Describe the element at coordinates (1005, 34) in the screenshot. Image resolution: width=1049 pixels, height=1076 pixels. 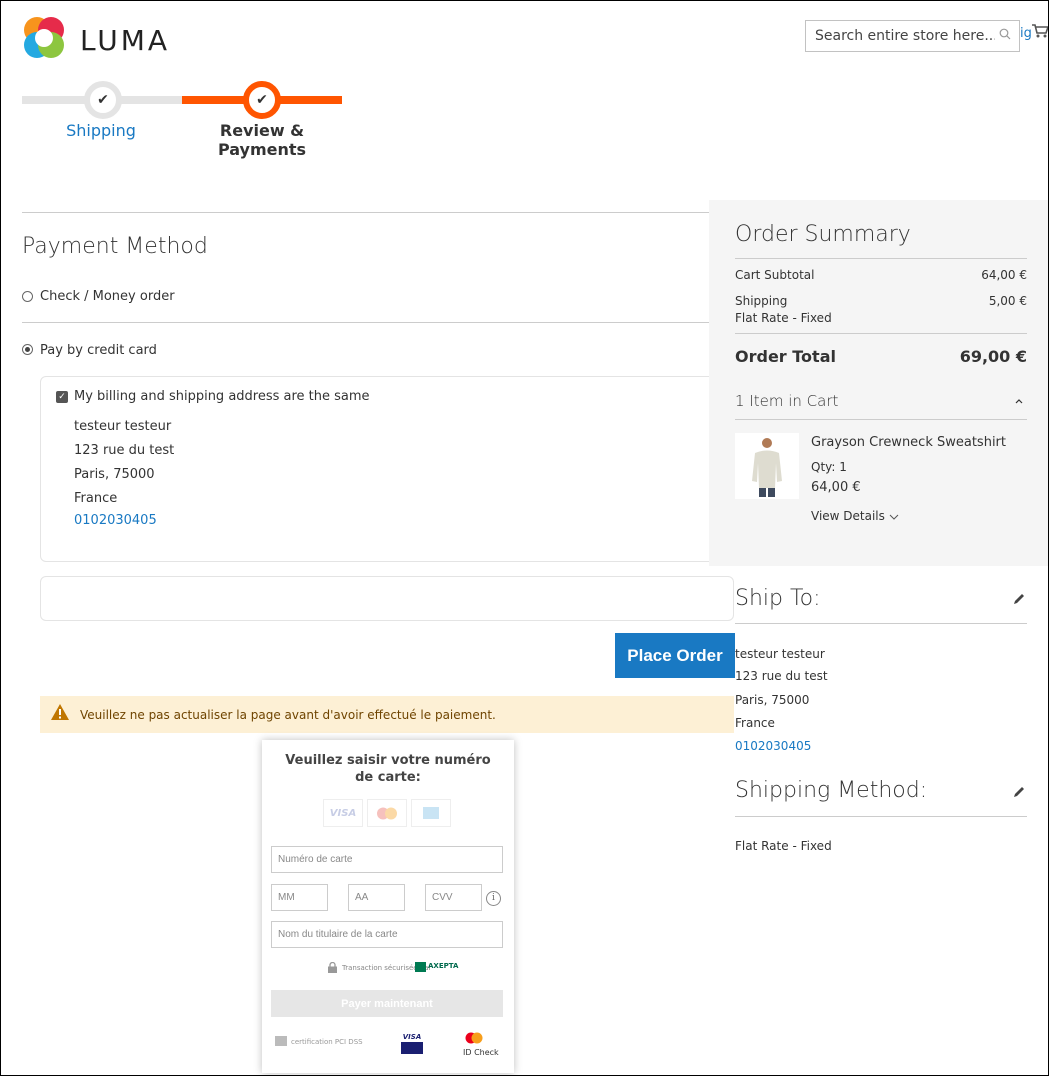
I see `search-icon` at that location.